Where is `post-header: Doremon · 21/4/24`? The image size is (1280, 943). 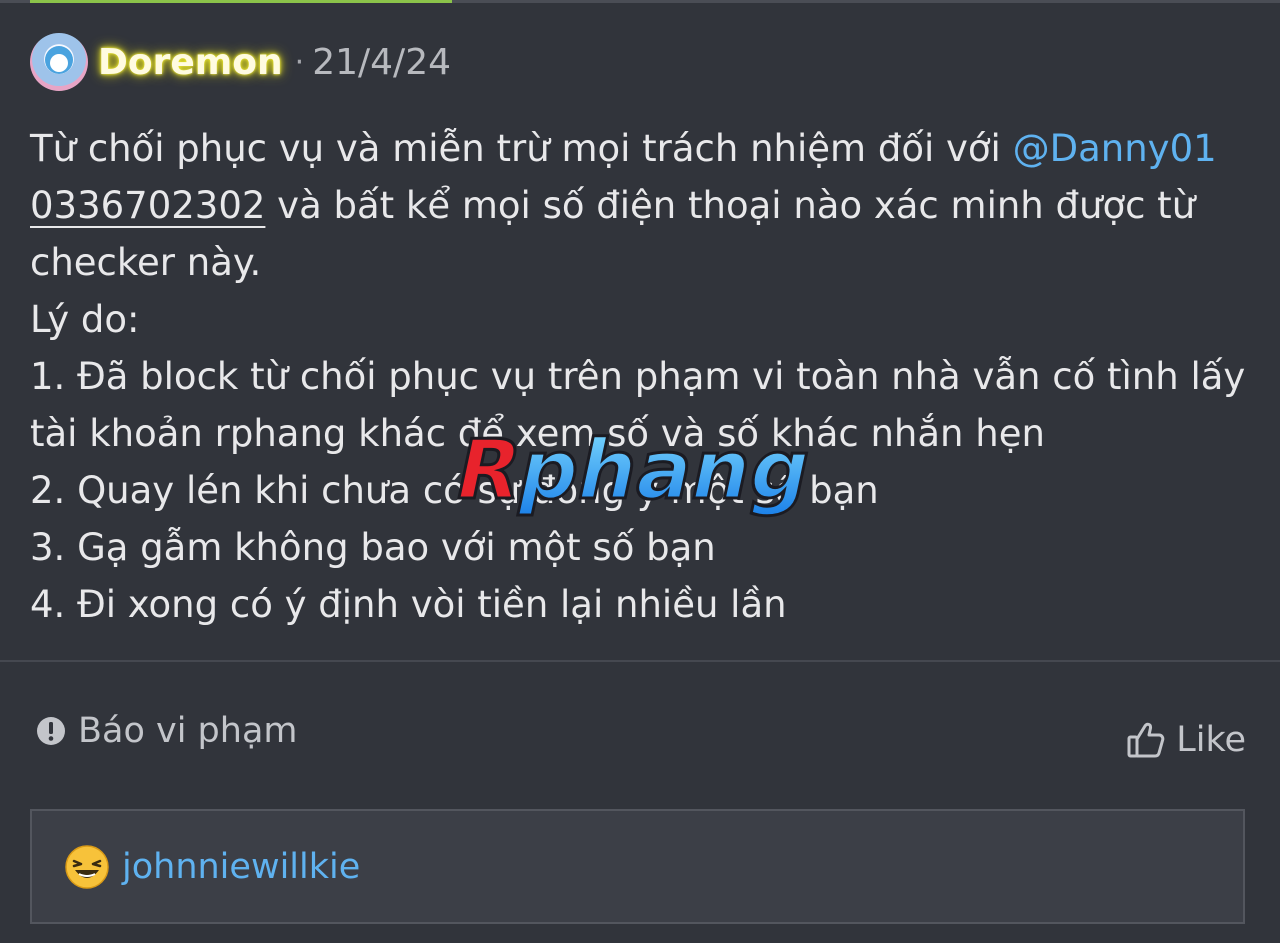
post-header: Doremon · 21/4/24 is located at coordinates (240, 62).